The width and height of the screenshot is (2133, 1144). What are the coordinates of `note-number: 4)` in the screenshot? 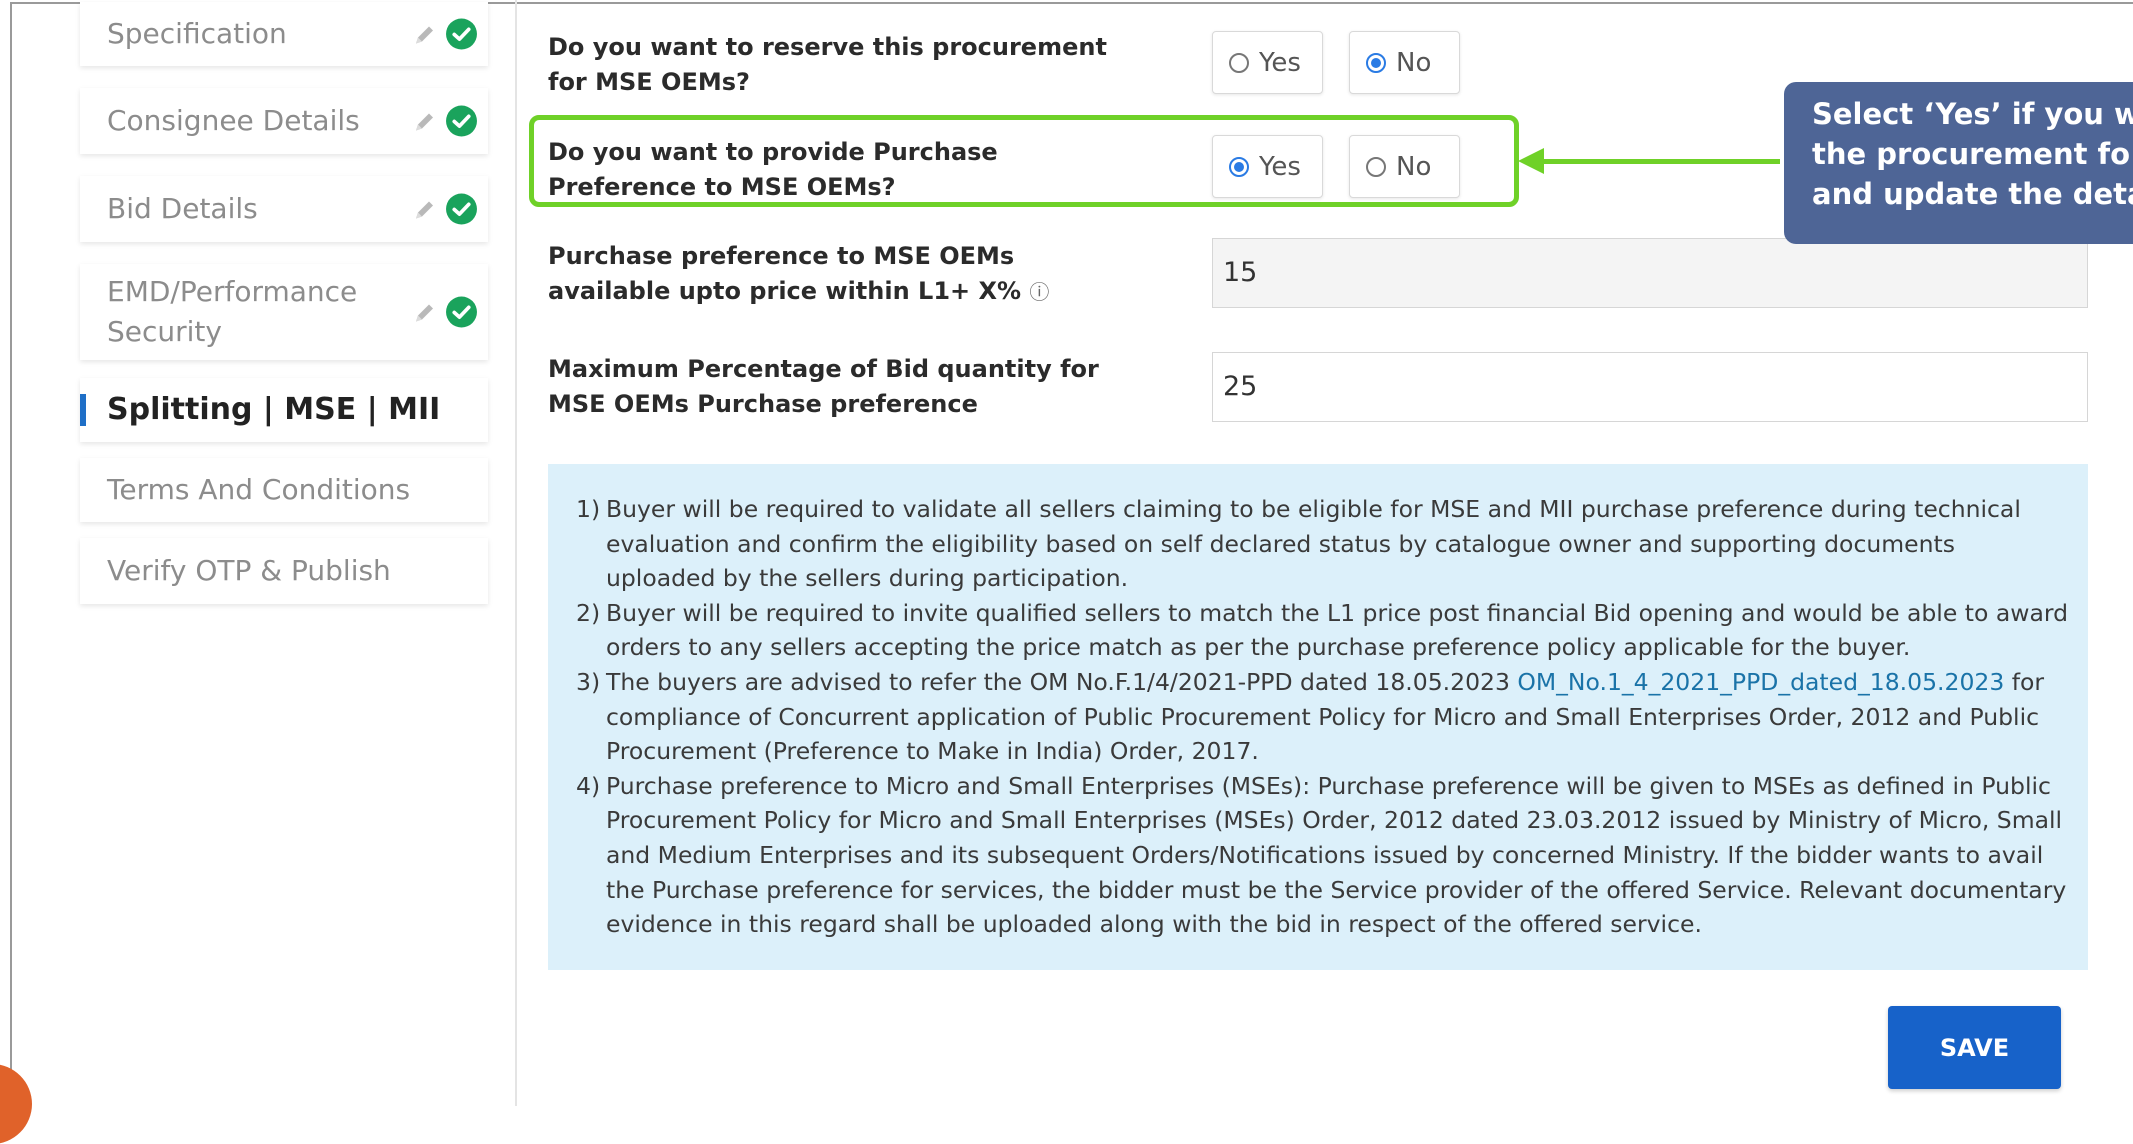 It's located at (588, 785).